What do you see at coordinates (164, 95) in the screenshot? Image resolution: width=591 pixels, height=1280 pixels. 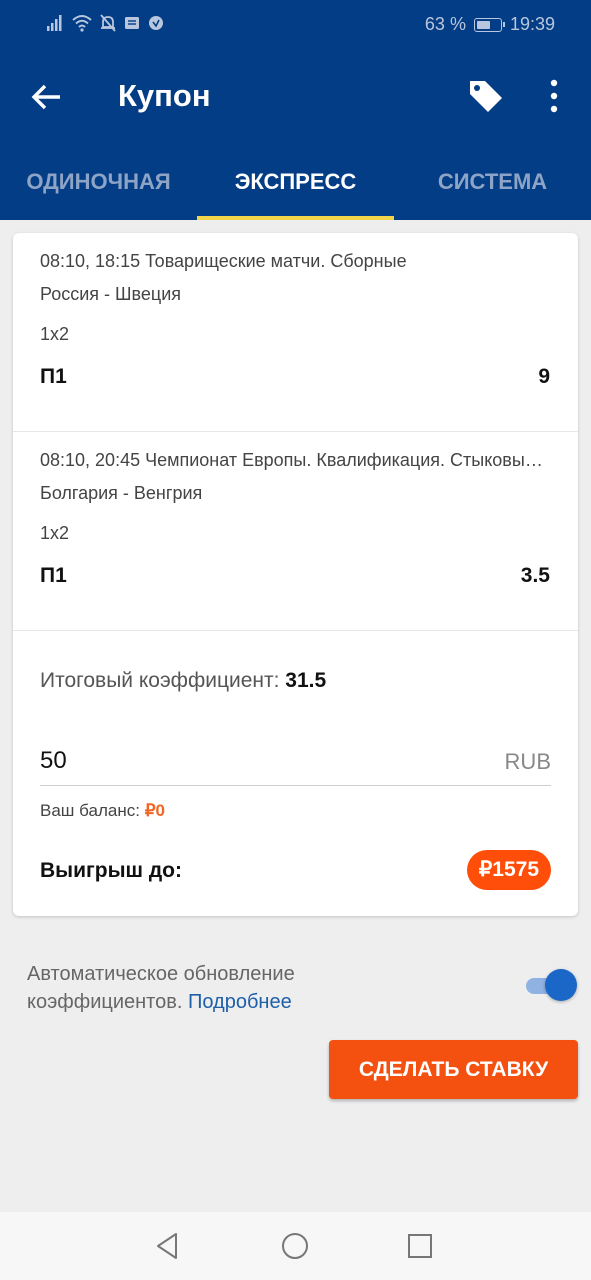 I see `page-title: Купон` at bounding box center [164, 95].